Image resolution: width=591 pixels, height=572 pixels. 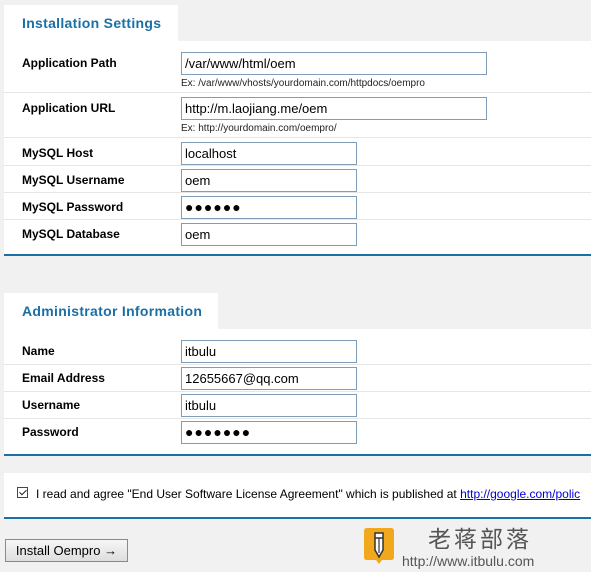 What do you see at coordinates (22, 492) in the screenshot?
I see `agree-checkbox` at bounding box center [22, 492].